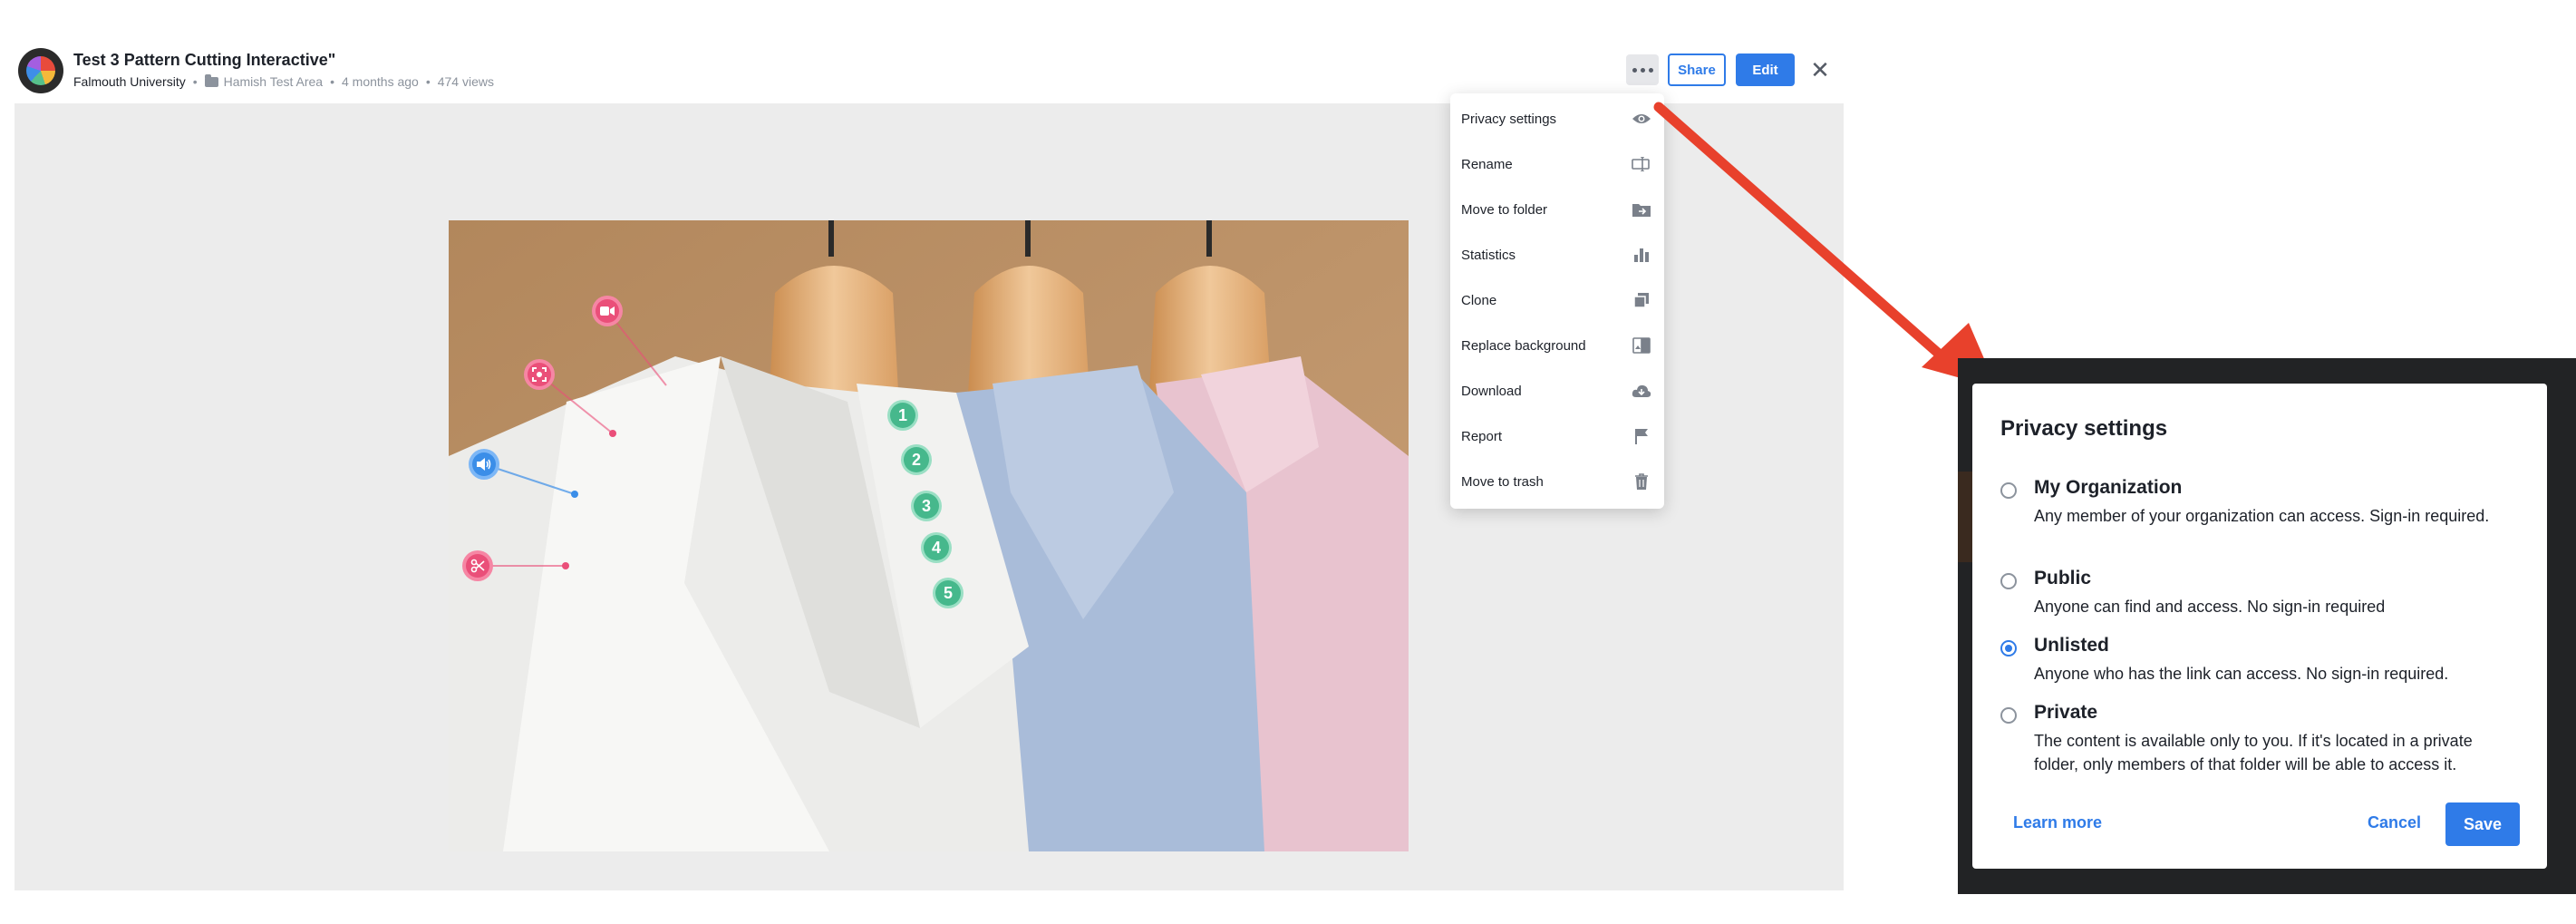  What do you see at coordinates (2066, 713) in the screenshot?
I see `option-title: Private` at bounding box center [2066, 713].